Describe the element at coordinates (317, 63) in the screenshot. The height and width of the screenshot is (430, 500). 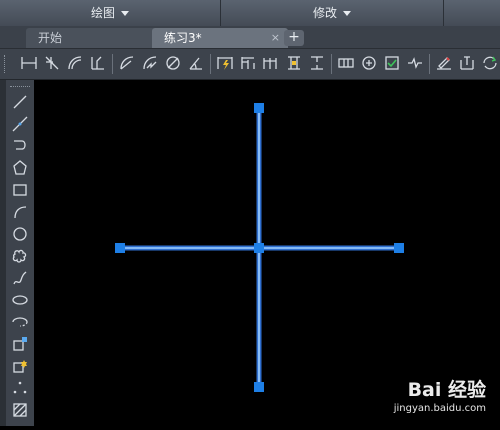
I see `dimension-break-icon` at that location.